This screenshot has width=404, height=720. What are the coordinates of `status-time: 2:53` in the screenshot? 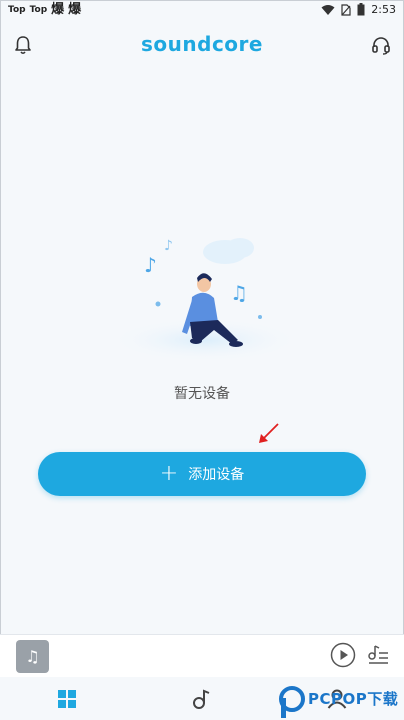 It's located at (383, 9).